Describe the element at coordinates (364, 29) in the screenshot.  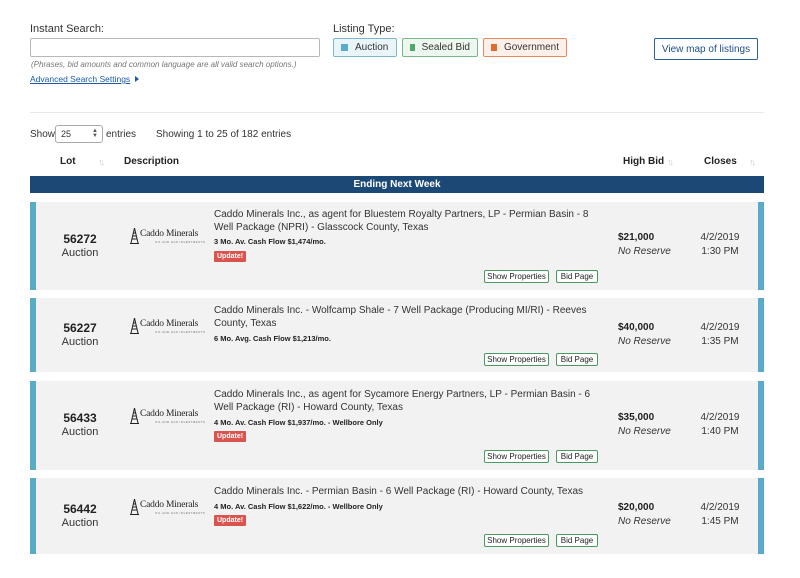
I see `listing-type-label: Listing Type:` at that location.